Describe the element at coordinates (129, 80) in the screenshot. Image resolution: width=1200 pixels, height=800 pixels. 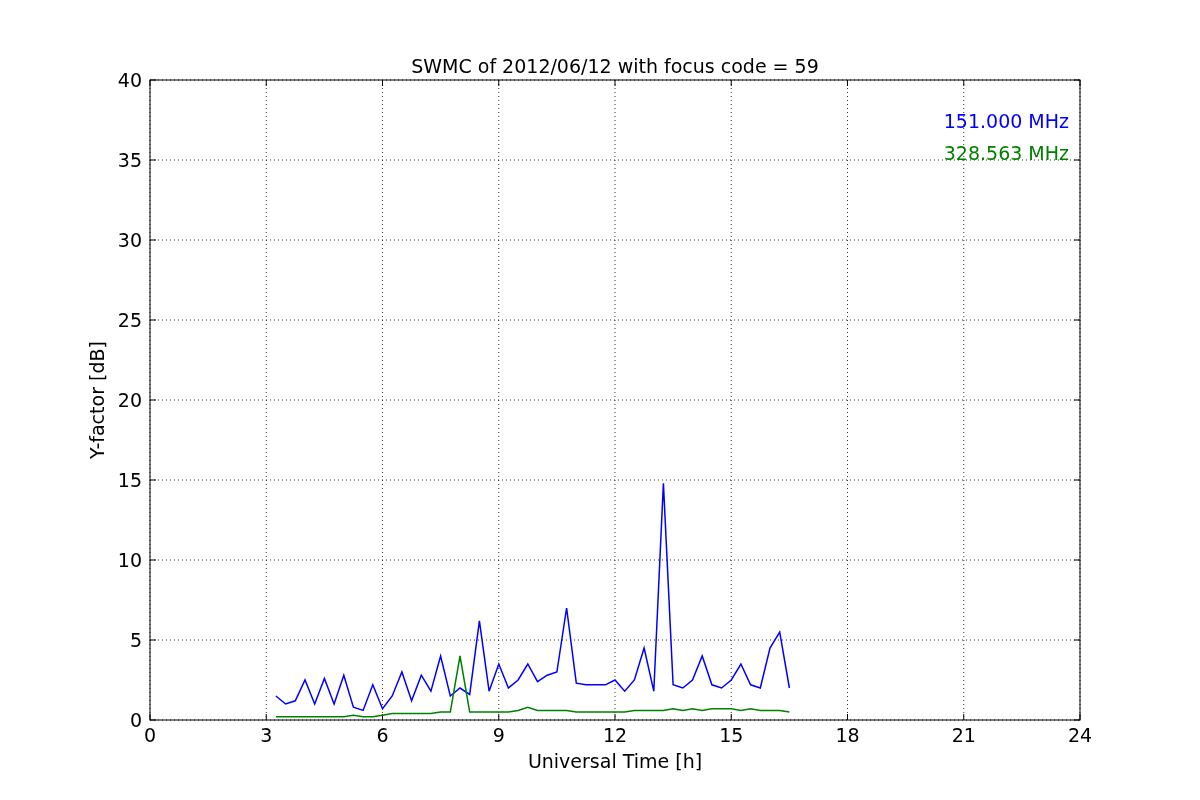
I see `y-tick-label: 40` at that location.